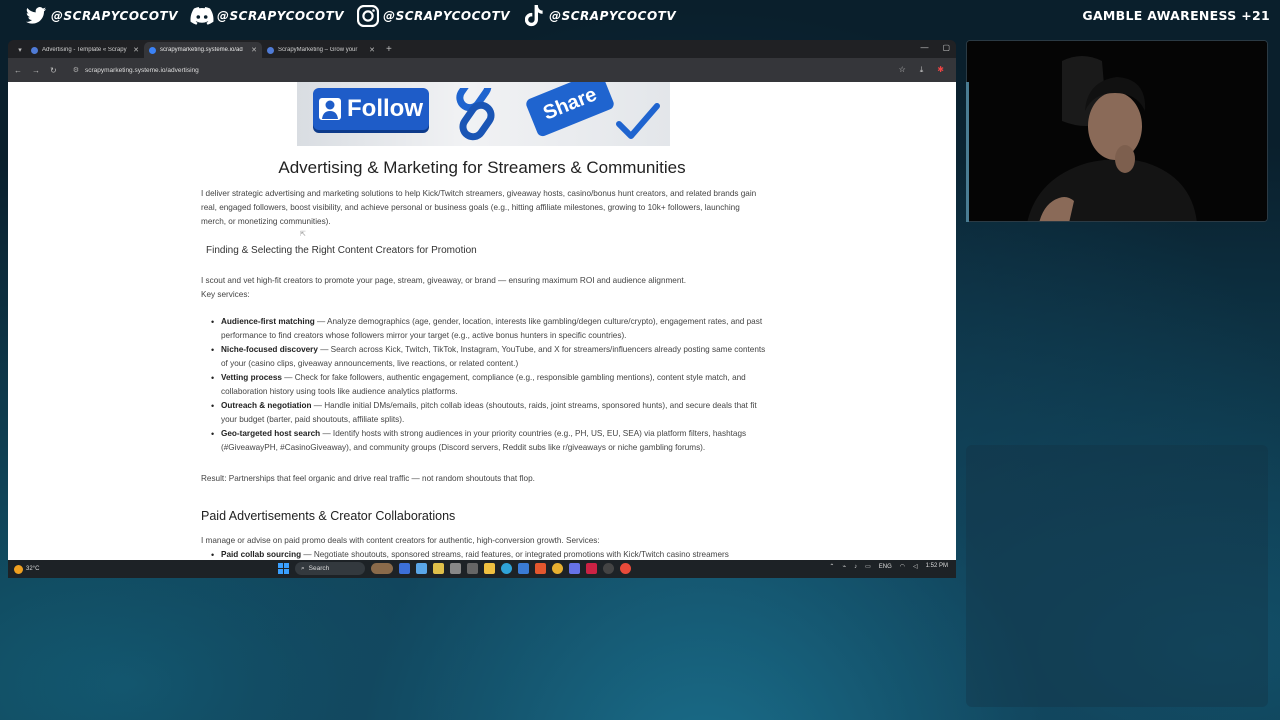 Image resolution: width=1280 pixels, height=720 pixels. What do you see at coordinates (141, 70) in the screenshot?
I see `url-text: scrapymarketing.systeme.io/advertising` at bounding box center [141, 70].